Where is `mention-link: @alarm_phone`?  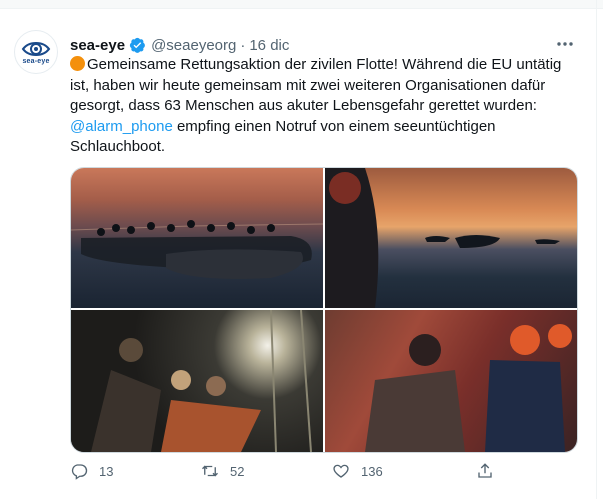
mention-link: @alarm_phone is located at coordinates (121, 126).